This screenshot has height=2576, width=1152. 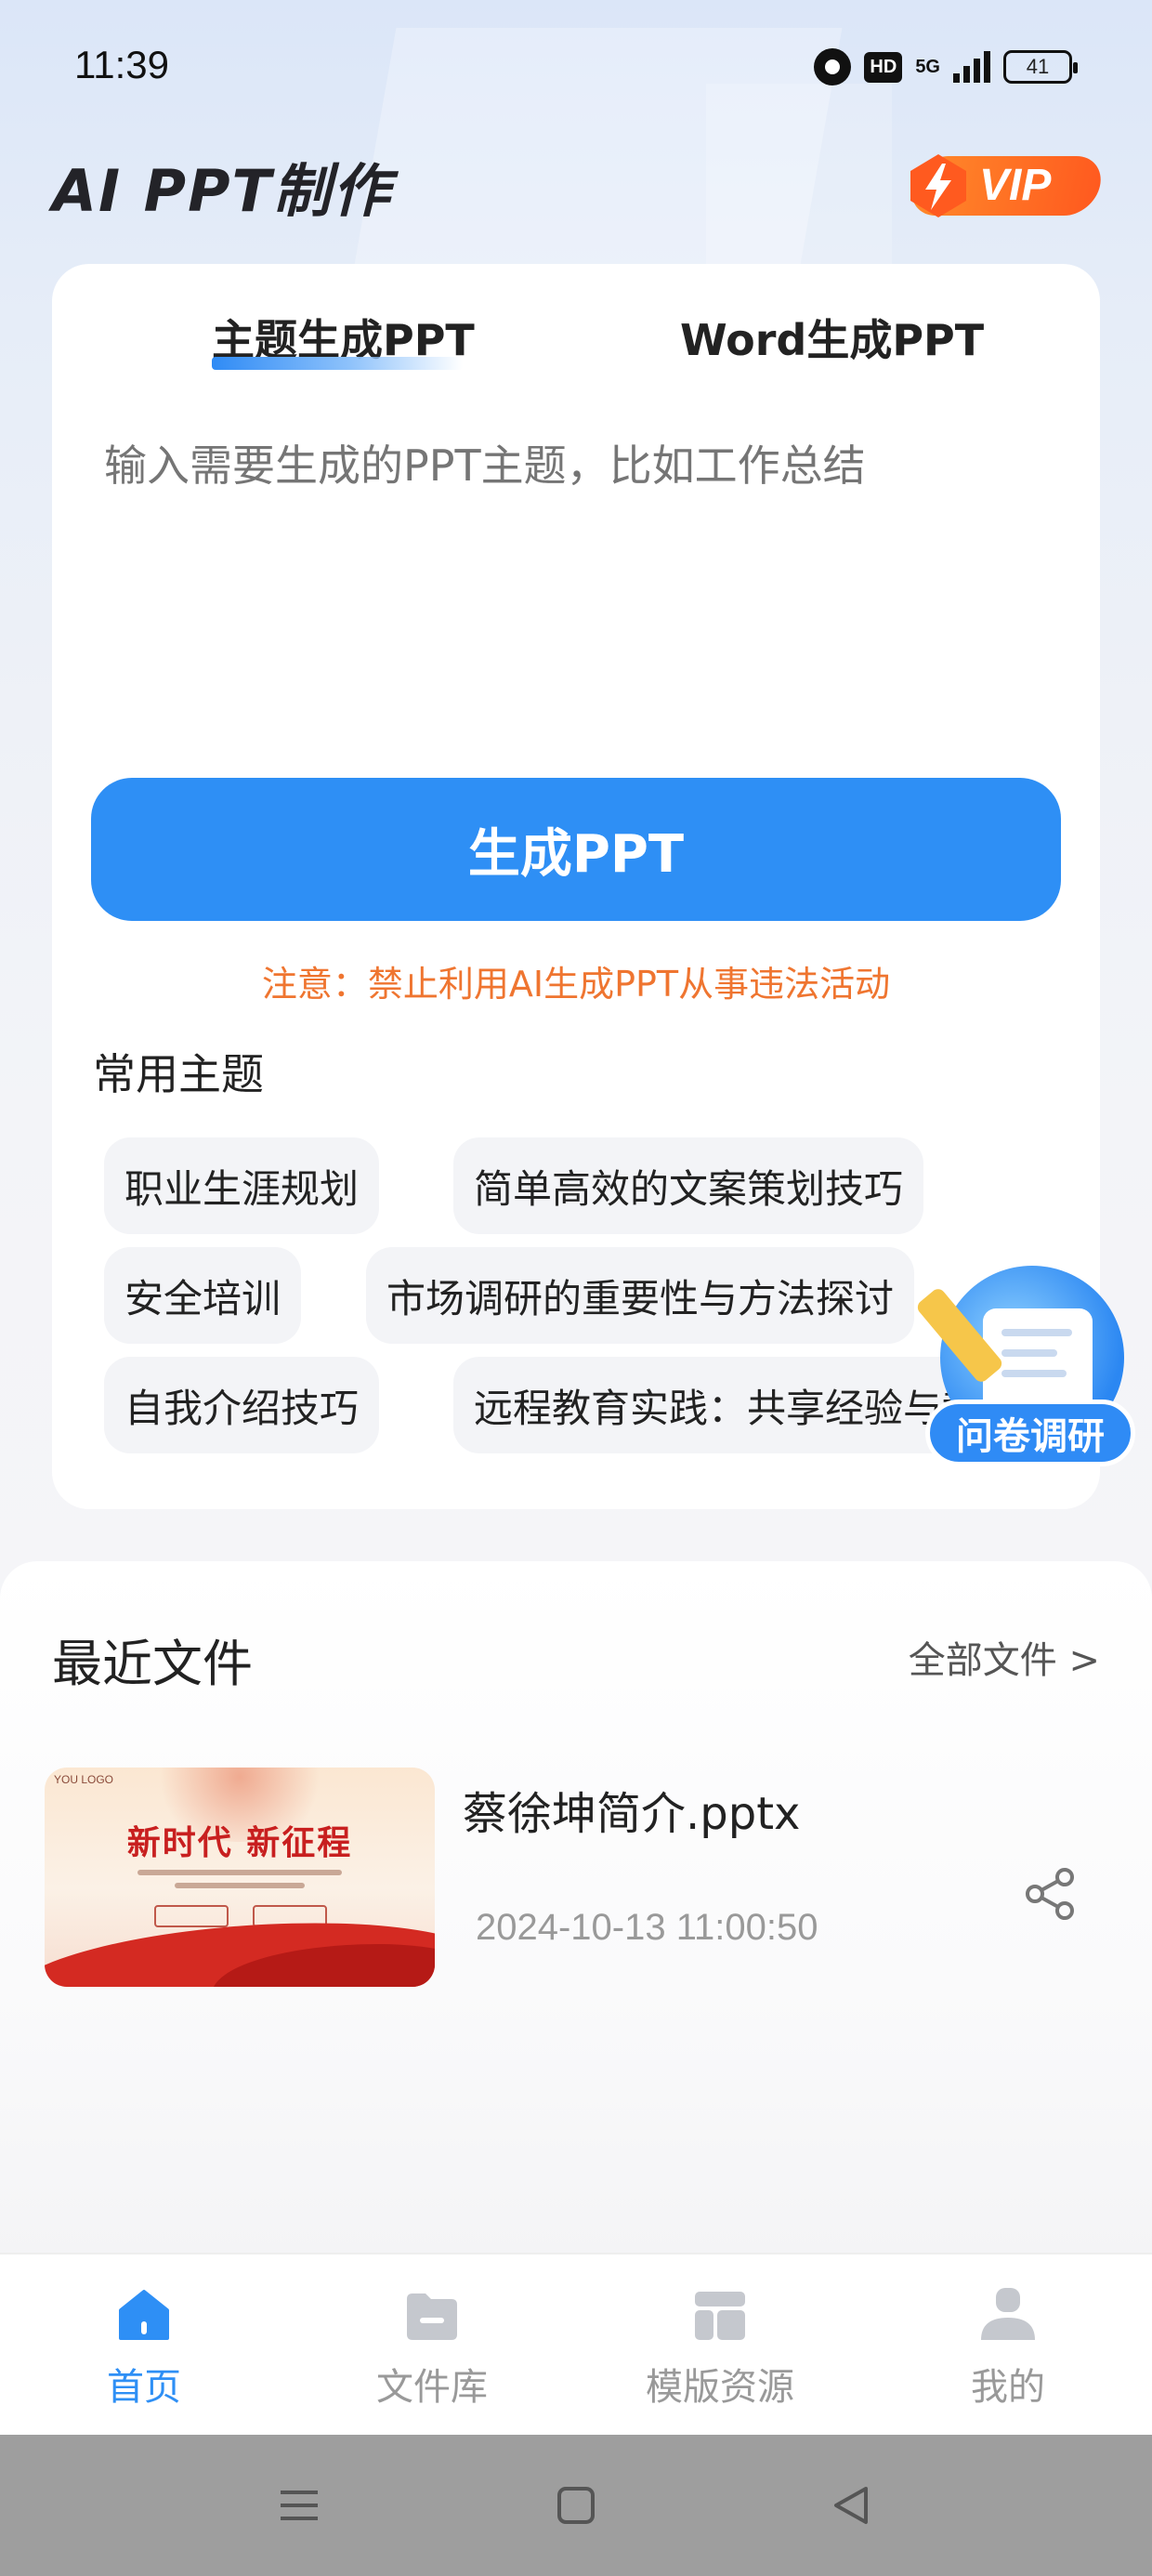 I want to click on topic-chip: 简单高效的文案策划技巧, so click(x=688, y=1185).